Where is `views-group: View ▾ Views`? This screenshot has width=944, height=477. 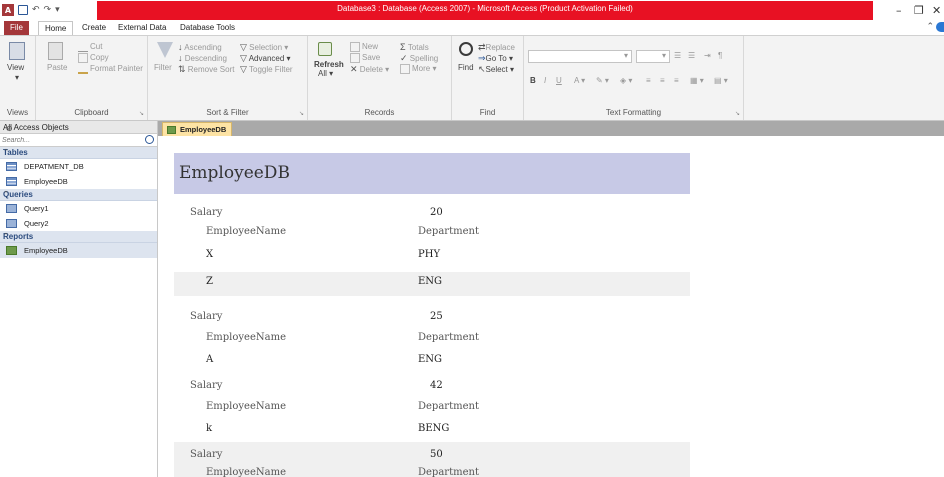 views-group: View ▾ Views is located at coordinates (18, 78).